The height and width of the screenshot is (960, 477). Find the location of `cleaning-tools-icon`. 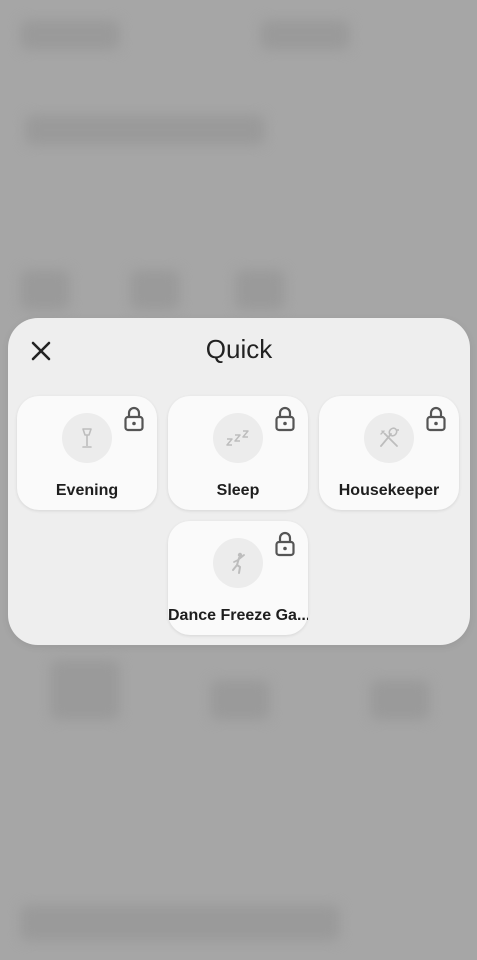

cleaning-tools-icon is located at coordinates (389, 438).